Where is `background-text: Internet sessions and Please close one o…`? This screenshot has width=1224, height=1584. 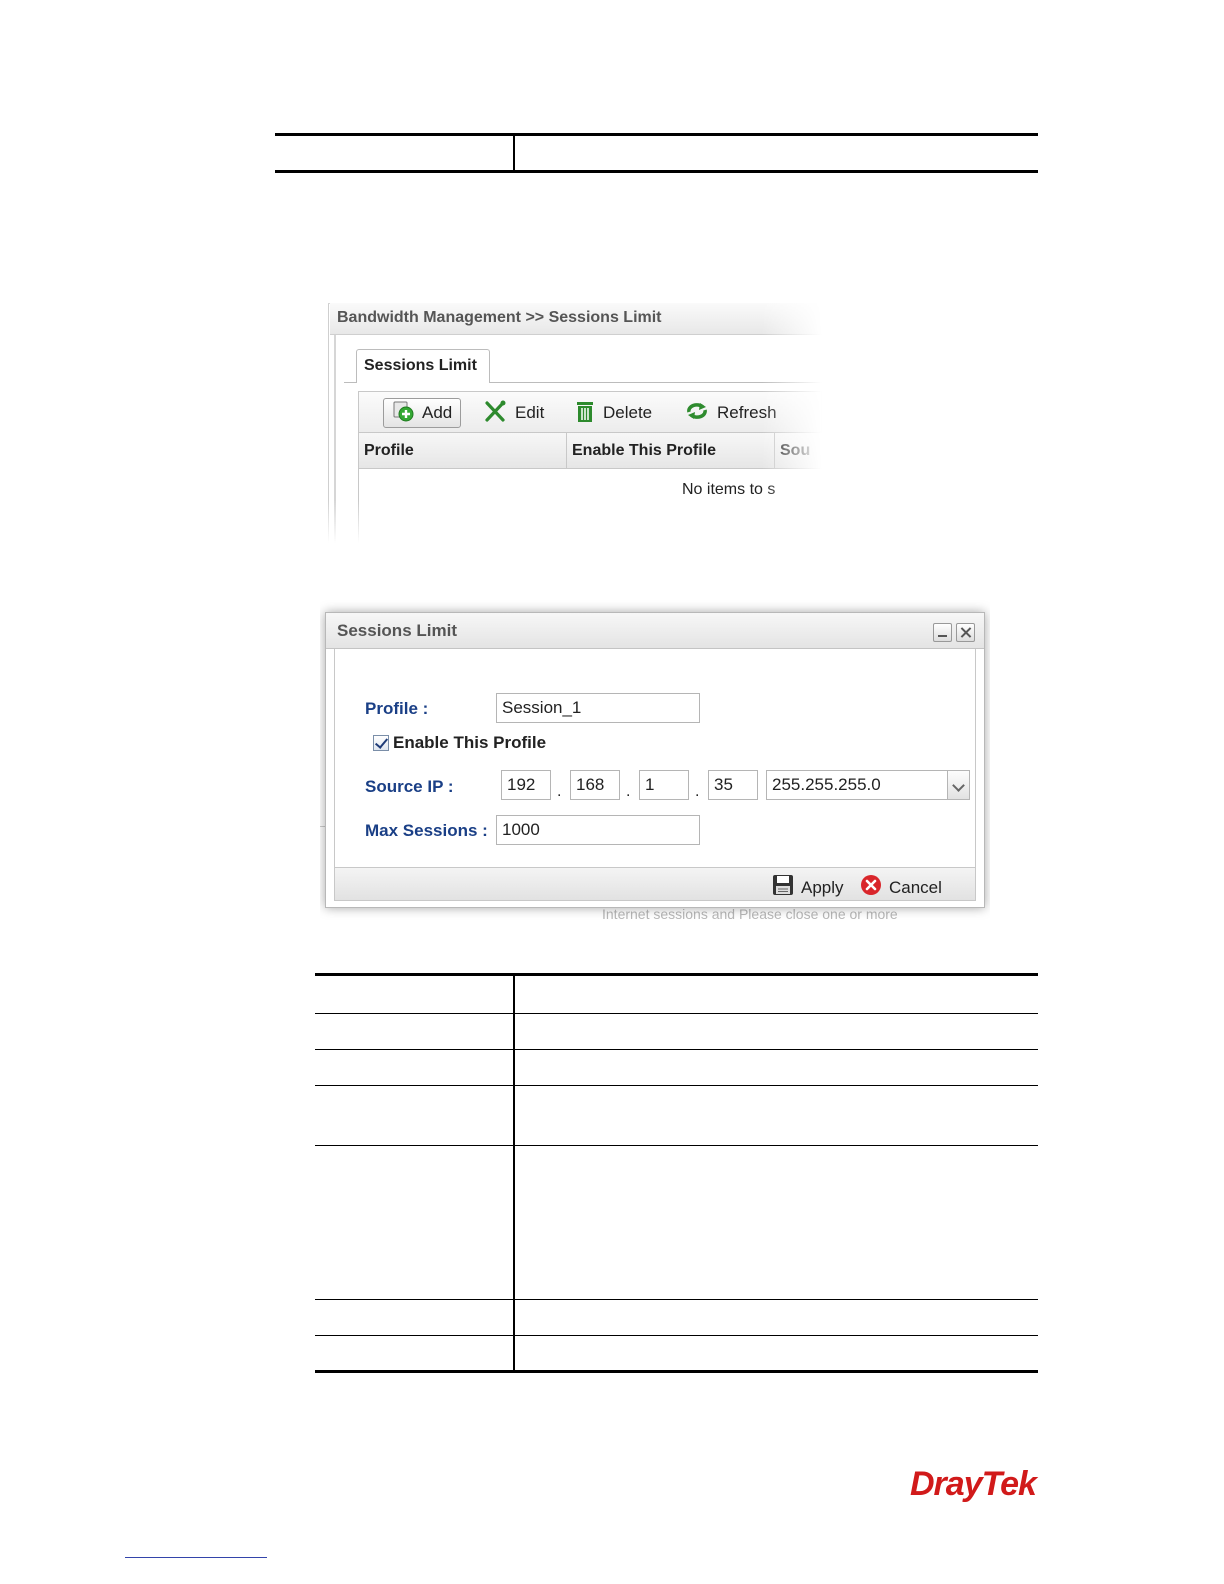 background-text: Internet sessions and Please close one o… is located at coordinates (750, 914).